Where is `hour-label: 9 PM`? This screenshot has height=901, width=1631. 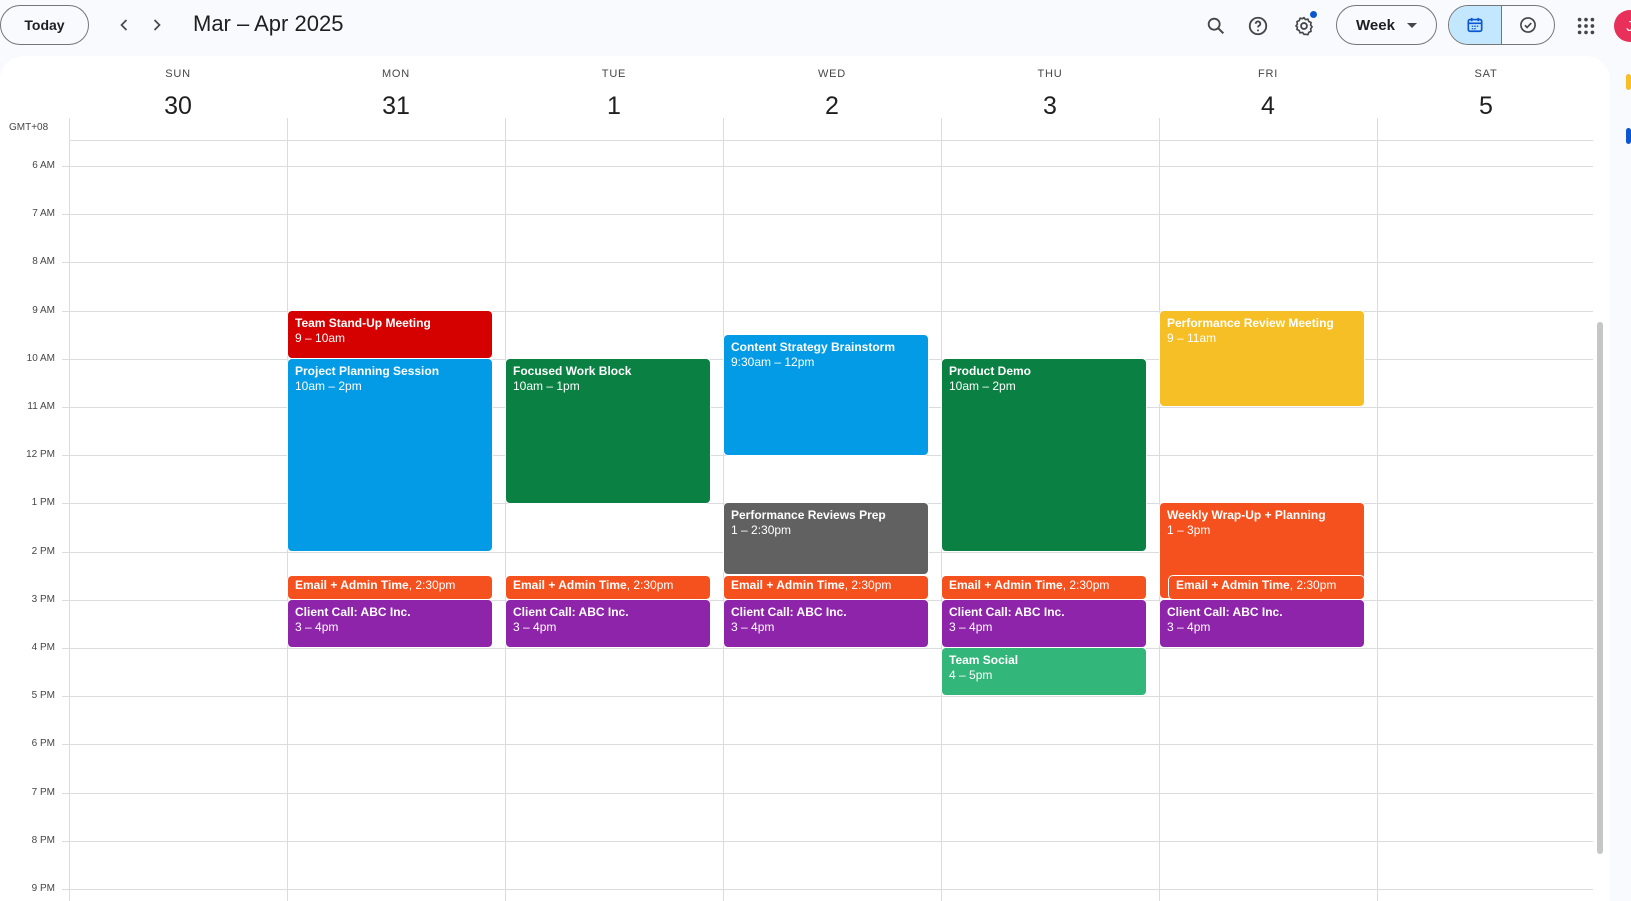
hour-label: 9 PM is located at coordinates (43, 888).